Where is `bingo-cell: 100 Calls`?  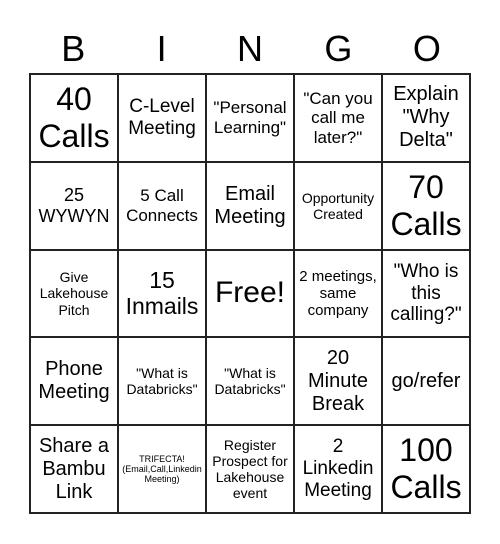 bingo-cell: 100 Calls is located at coordinates (426, 469).